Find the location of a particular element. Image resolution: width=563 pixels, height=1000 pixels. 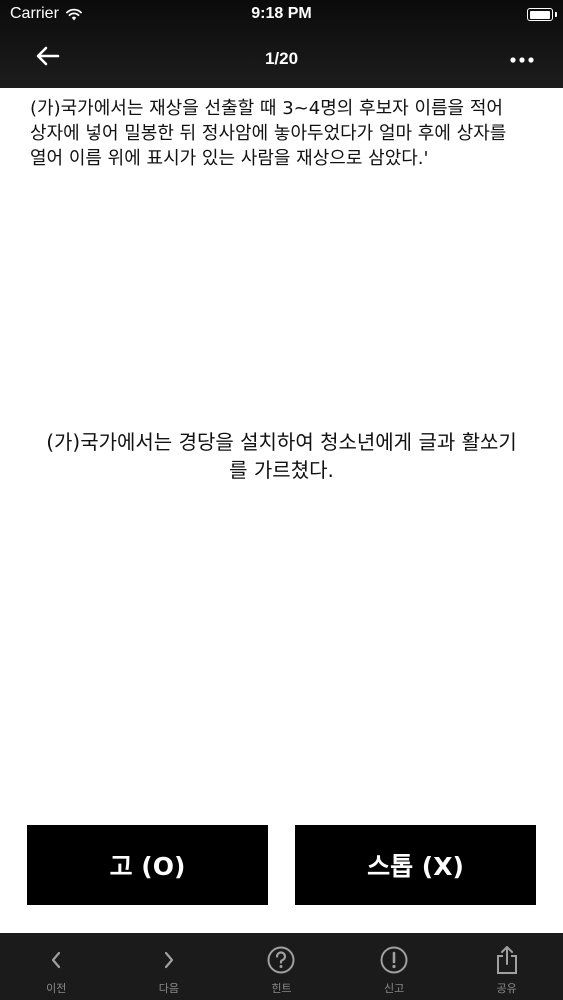

question-circle-icon is located at coordinates (281, 960).